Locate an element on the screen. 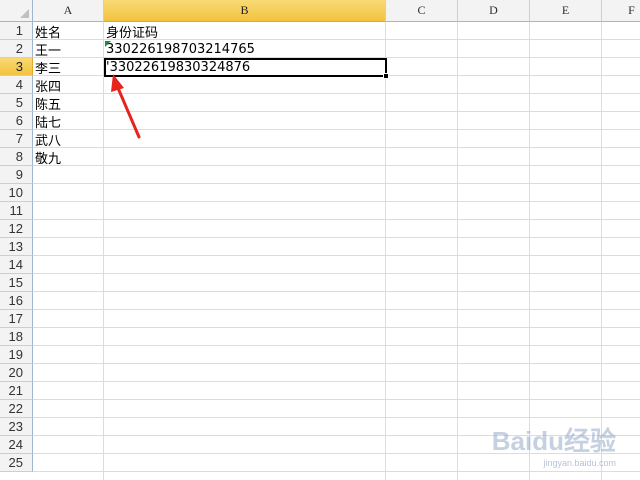 The image size is (640, 480). annotation-arrow is located at coordinates (126, 106).